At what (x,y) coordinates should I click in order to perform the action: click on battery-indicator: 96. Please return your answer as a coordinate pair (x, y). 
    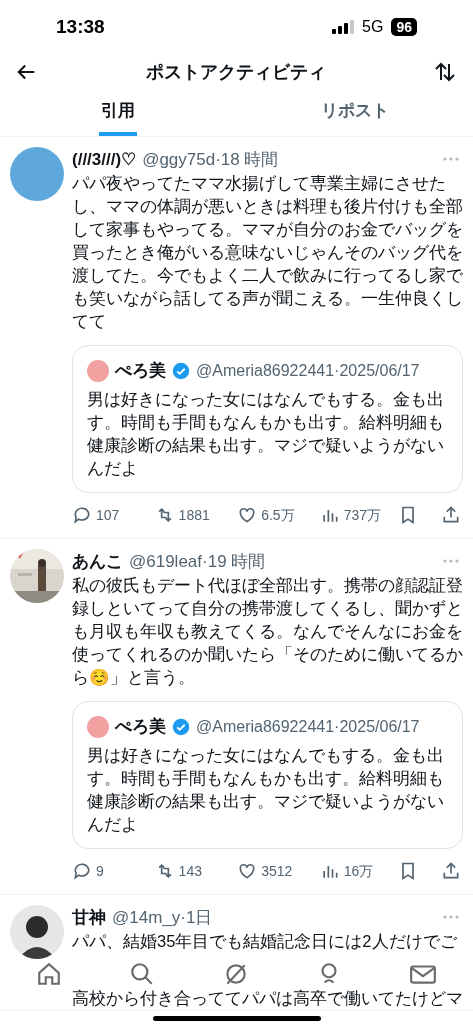
    Looking at the image, I should click on (404, 27).